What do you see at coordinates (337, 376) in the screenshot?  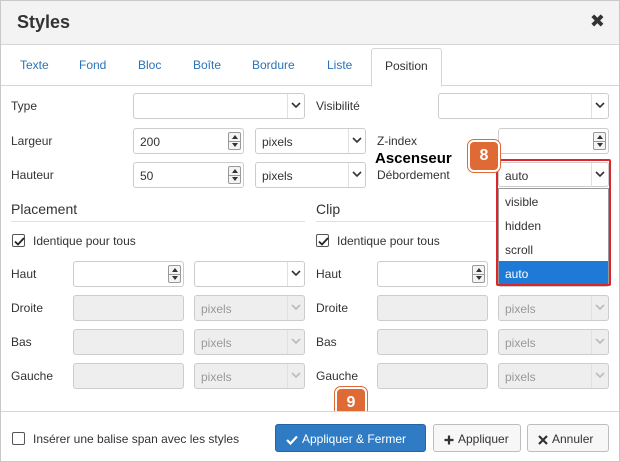 I see `clip-left-label: Gauche` at bounding box center [337, 376].